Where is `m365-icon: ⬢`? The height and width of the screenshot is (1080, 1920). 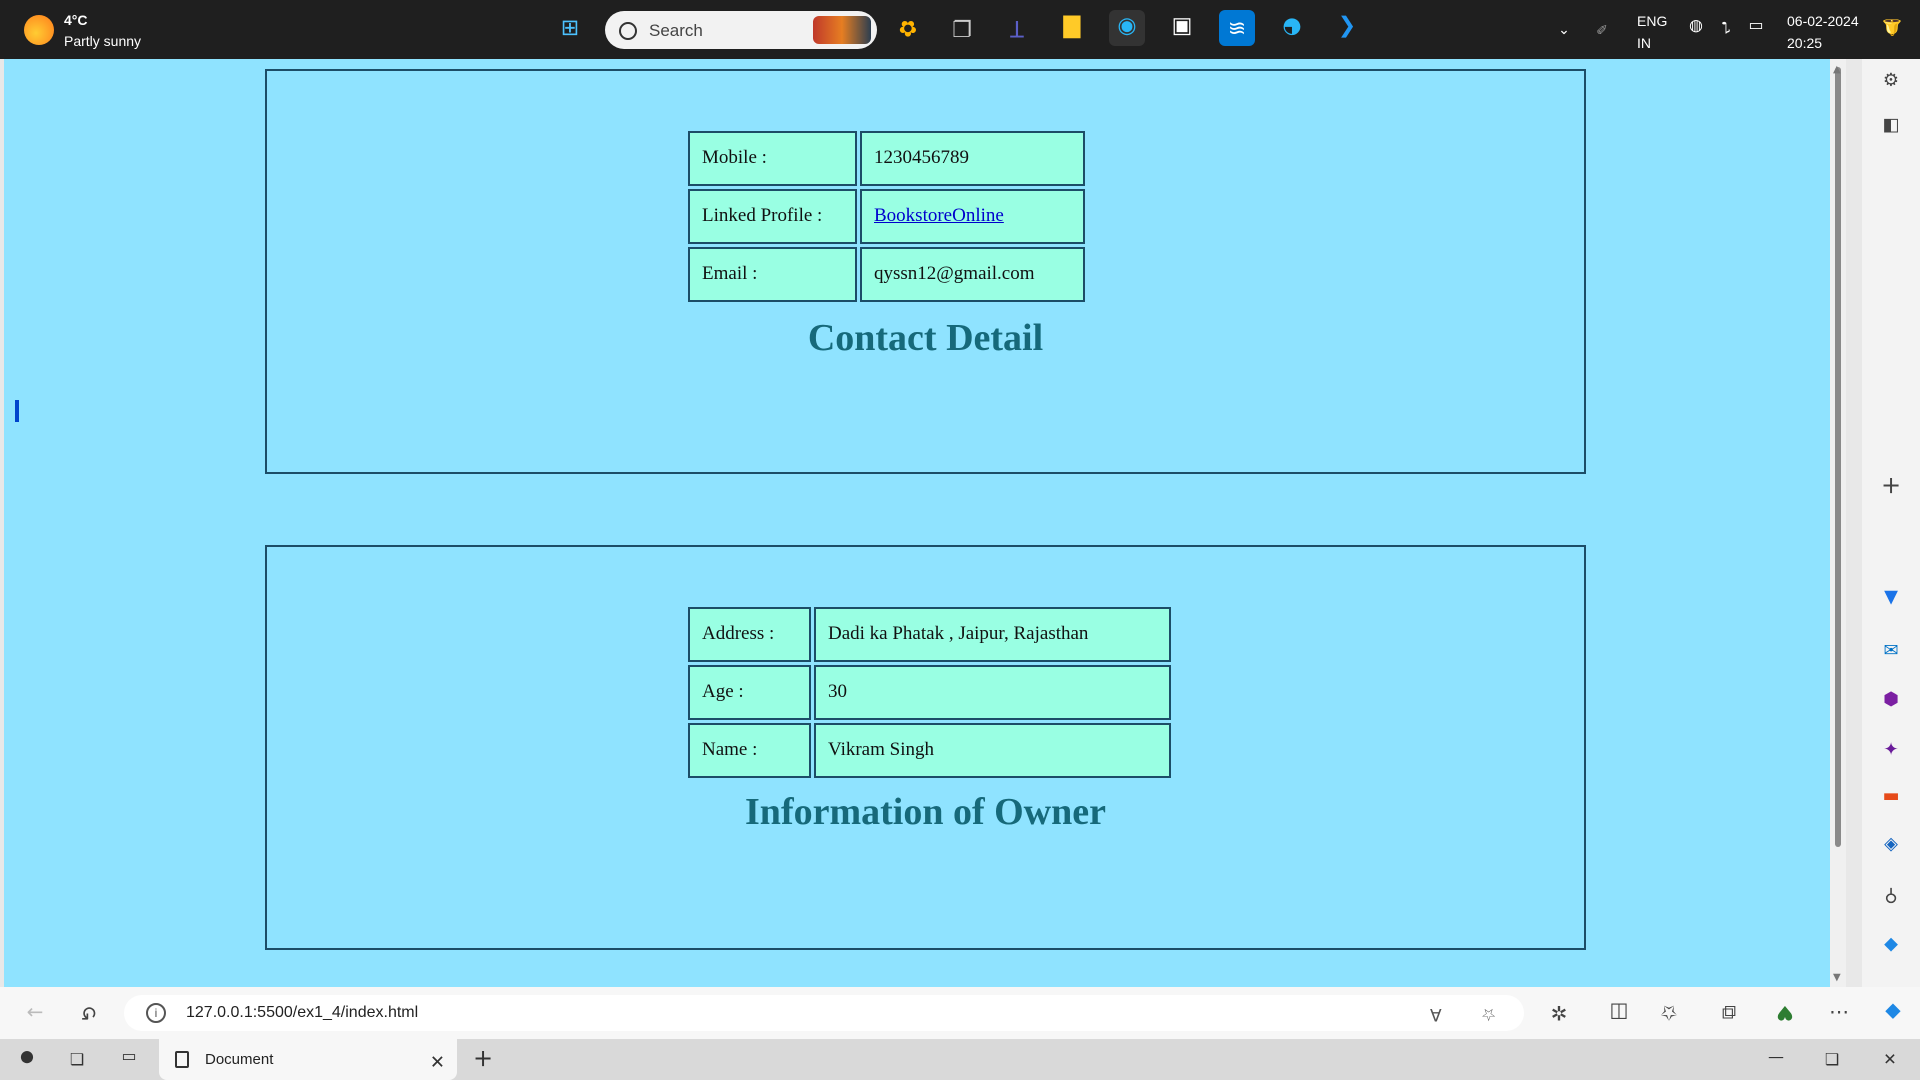
m365-icon: ⬢ is located at coordinates (1891, 699).